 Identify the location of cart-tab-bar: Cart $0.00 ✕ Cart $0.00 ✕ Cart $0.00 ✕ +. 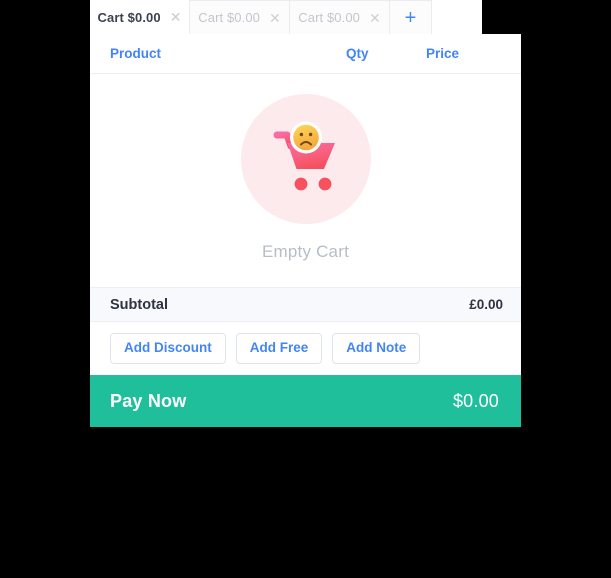
(286, 17).